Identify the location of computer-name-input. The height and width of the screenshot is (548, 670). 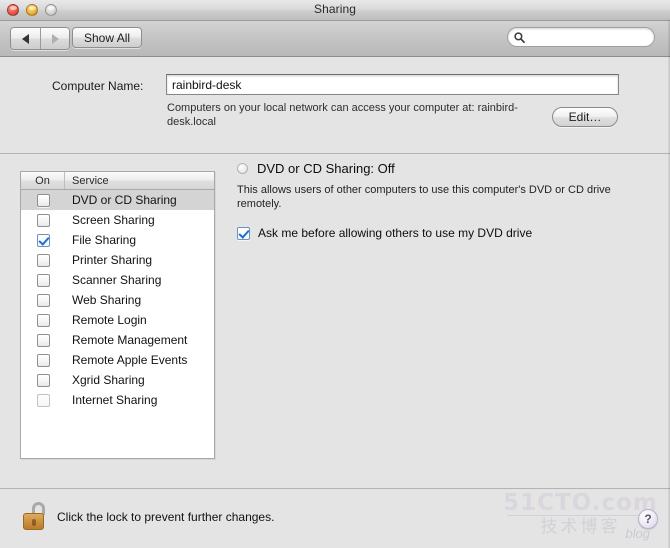
(392, 84).